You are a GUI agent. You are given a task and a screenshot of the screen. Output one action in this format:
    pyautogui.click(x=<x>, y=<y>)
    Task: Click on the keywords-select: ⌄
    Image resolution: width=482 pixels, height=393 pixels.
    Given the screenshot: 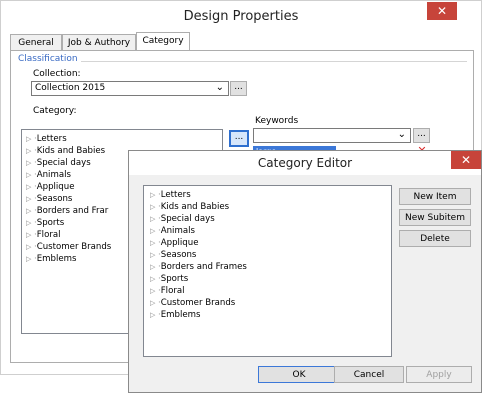 What is the action you would take?
    pyautogui.click(x=332, y=135)
    